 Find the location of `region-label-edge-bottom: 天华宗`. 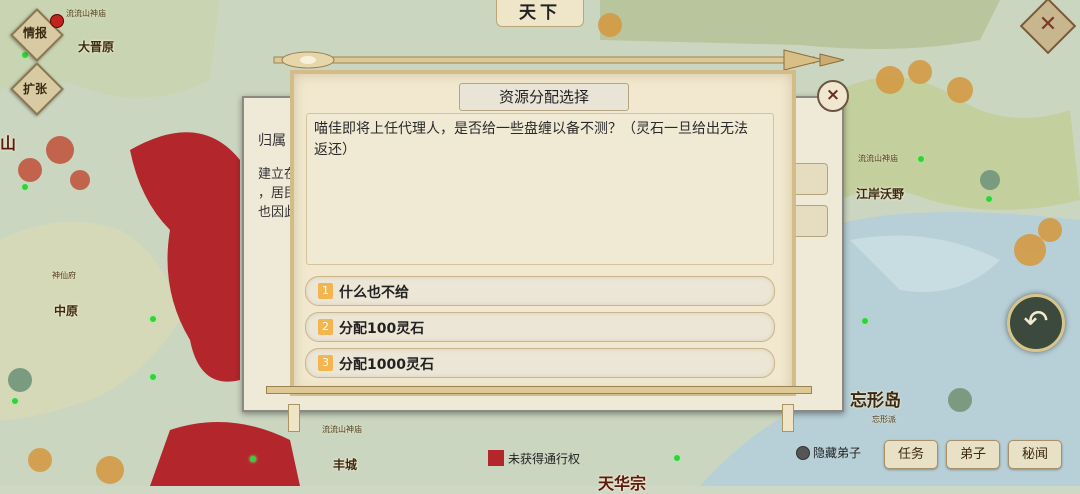

region-label-edge-bottom: 天华宗 is located at coordinates (622, 483).